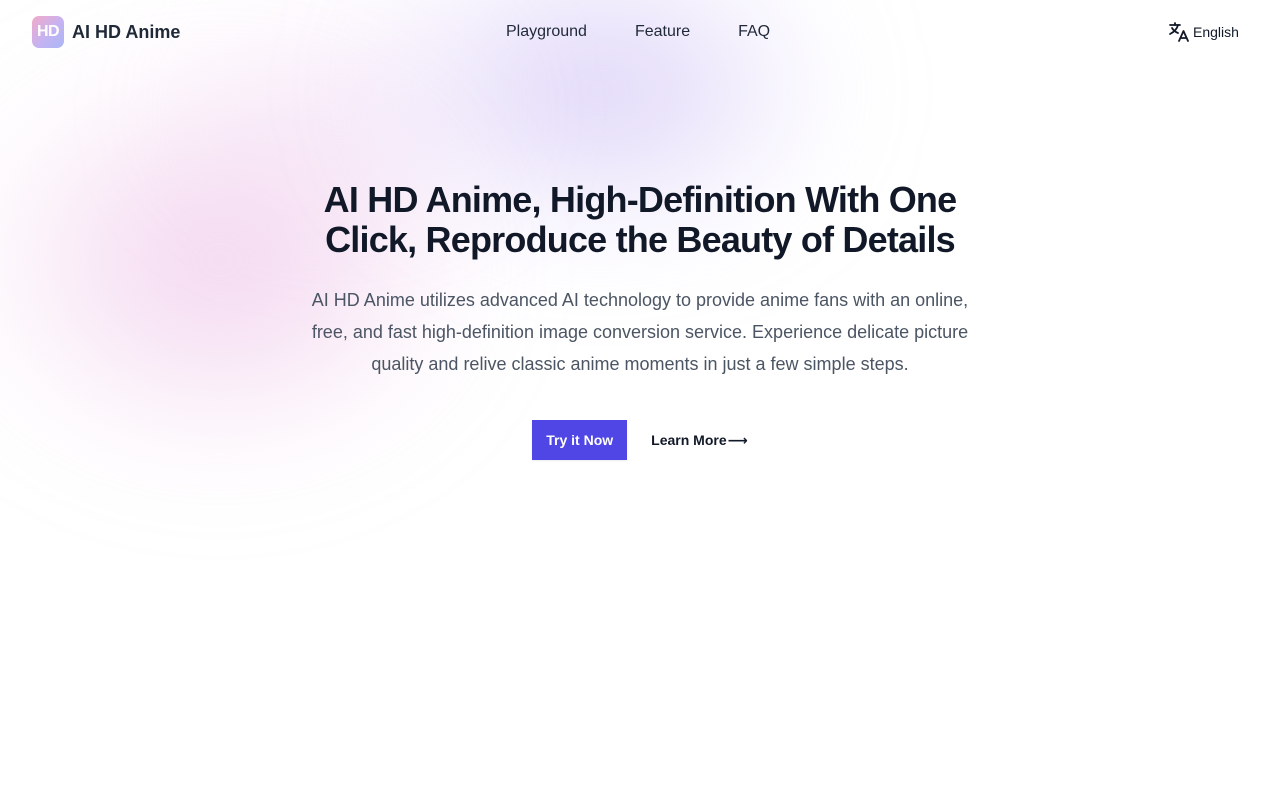 The width and height of the screenshot is (1280, 800). Describe the element at coordinates (546, 32) in the screenshot. I see `nav-item-playground: Playground` at that location.